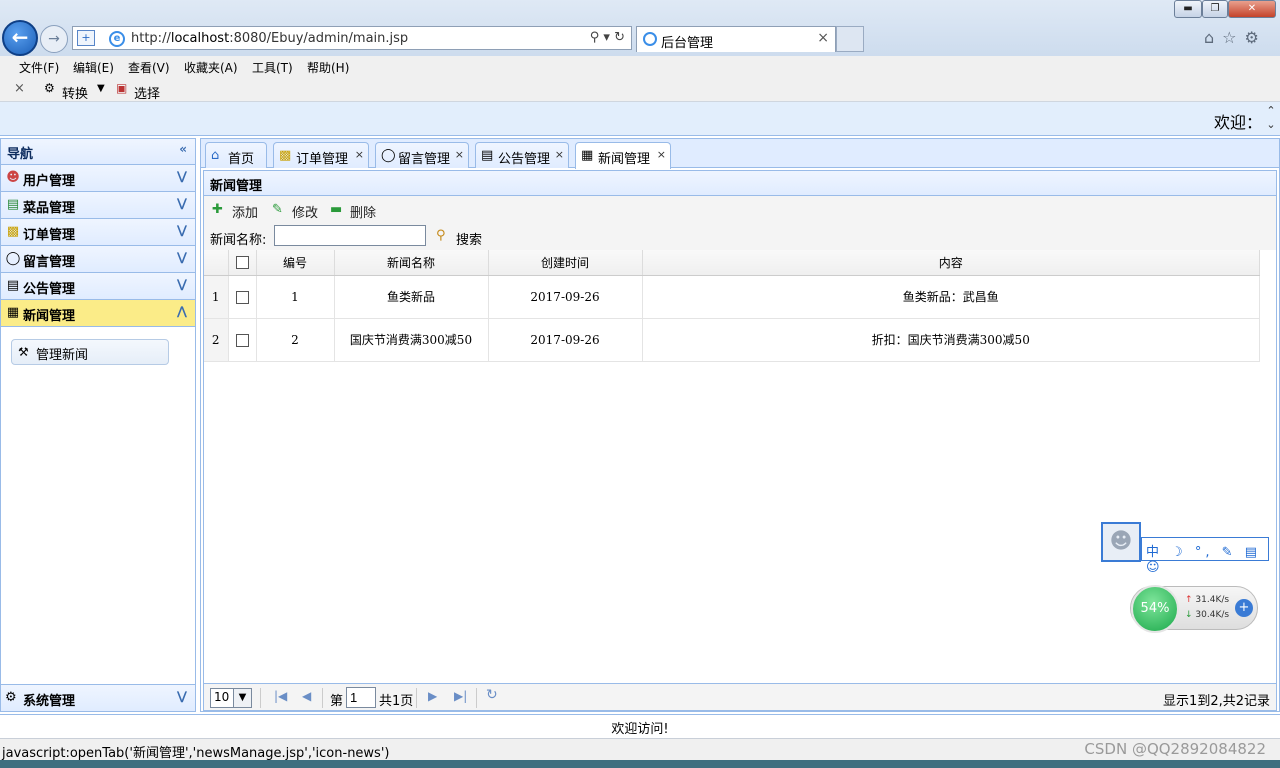  What do you see at coordinates (49, 208) in the screenshot?
I see `nav-section-label: 菜品管理` at bounding box center [49, 208].